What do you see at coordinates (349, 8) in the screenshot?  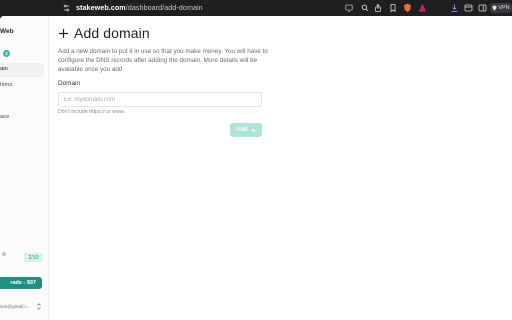 I see `cast-icon` at bounding box center [349, 8].